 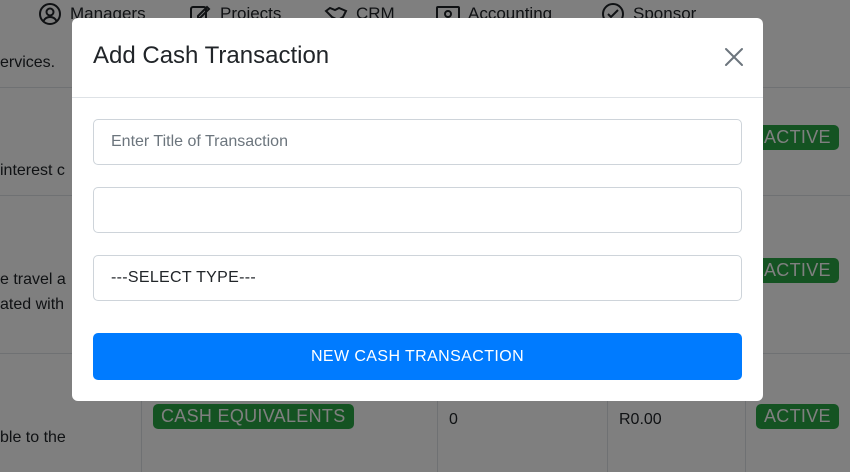 I want to click on select-value: ---SELECT TYPE---, so click(x=183, y=277).